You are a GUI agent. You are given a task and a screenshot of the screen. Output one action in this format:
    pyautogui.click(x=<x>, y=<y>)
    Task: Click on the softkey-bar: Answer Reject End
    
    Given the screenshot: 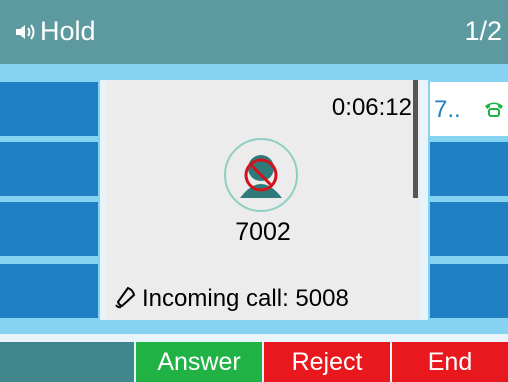 What is the action you would take?
    pyautogui.click(x=254, y=358)
    